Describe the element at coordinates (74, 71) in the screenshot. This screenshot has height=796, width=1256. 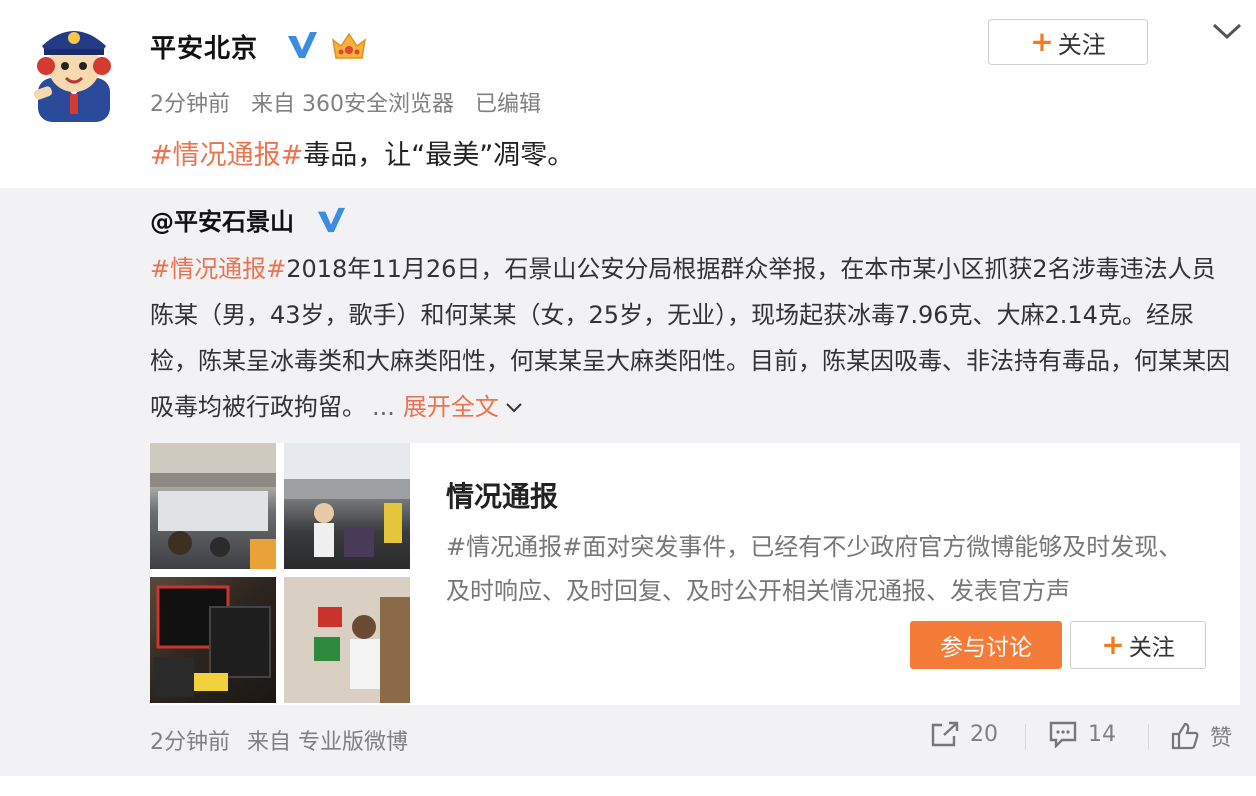
I see `police-avatar` at that location.